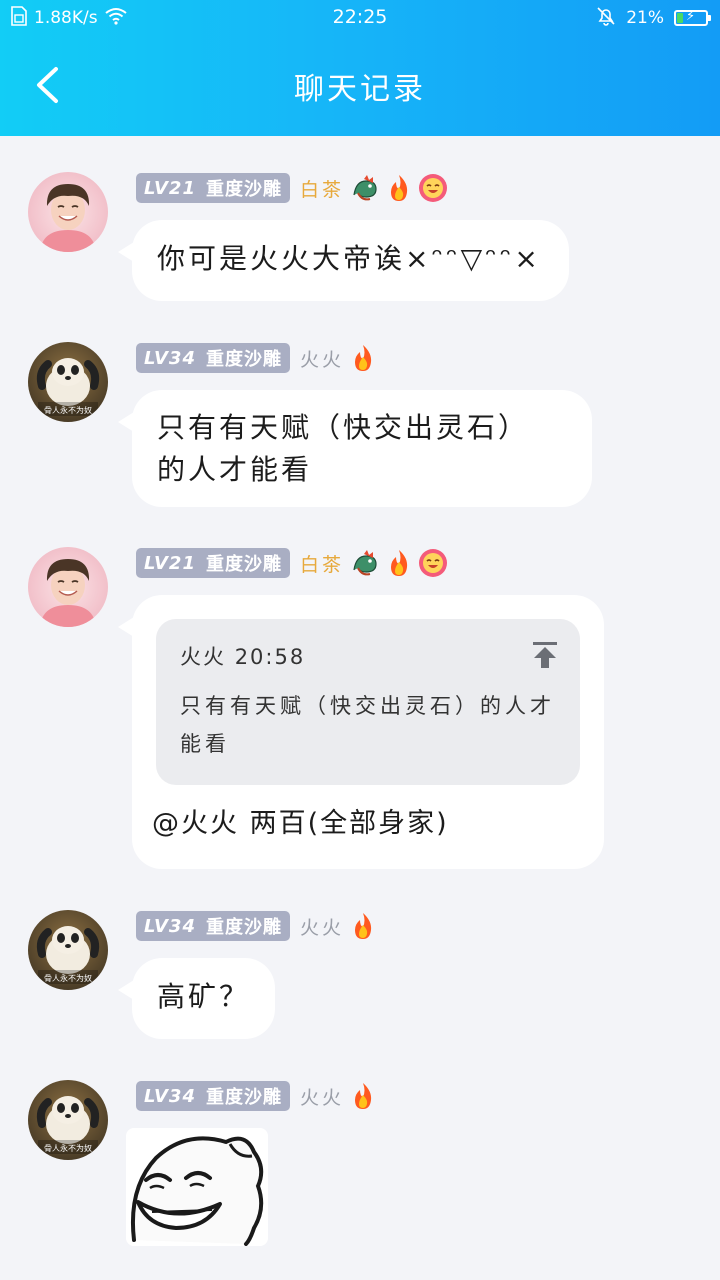  What do you see at coordinates (203, 657) in the screenshot?
I see `quote-author: 火火` at bounding box center [203, 657].